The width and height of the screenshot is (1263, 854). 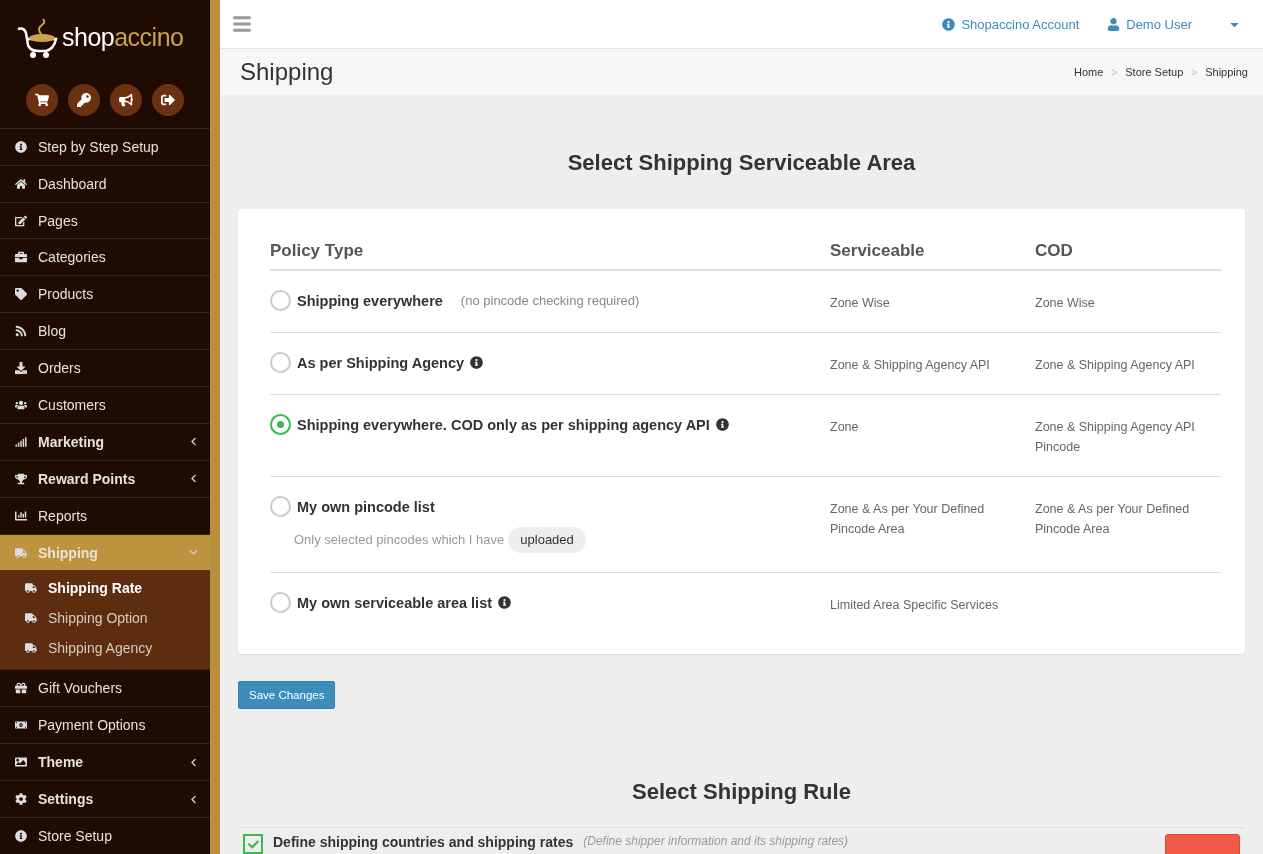 I want to click on brand-logo-text: shopaccino, so click(x=123, y=38).